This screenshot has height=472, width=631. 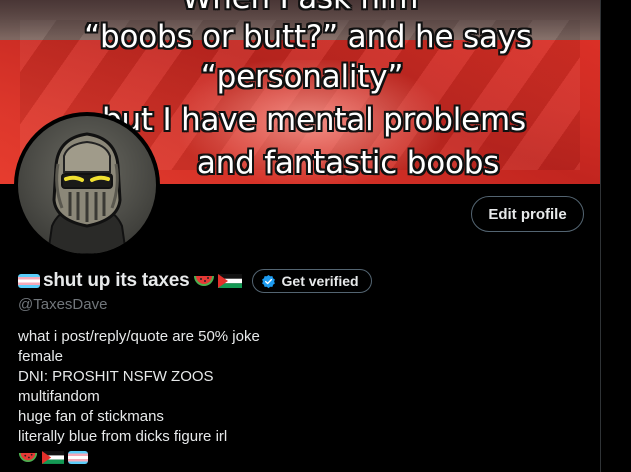 What do you see at coordinates (139, 457) in the screenshot?
I see `bio-emoji-row` at bounding box center [139, 457].